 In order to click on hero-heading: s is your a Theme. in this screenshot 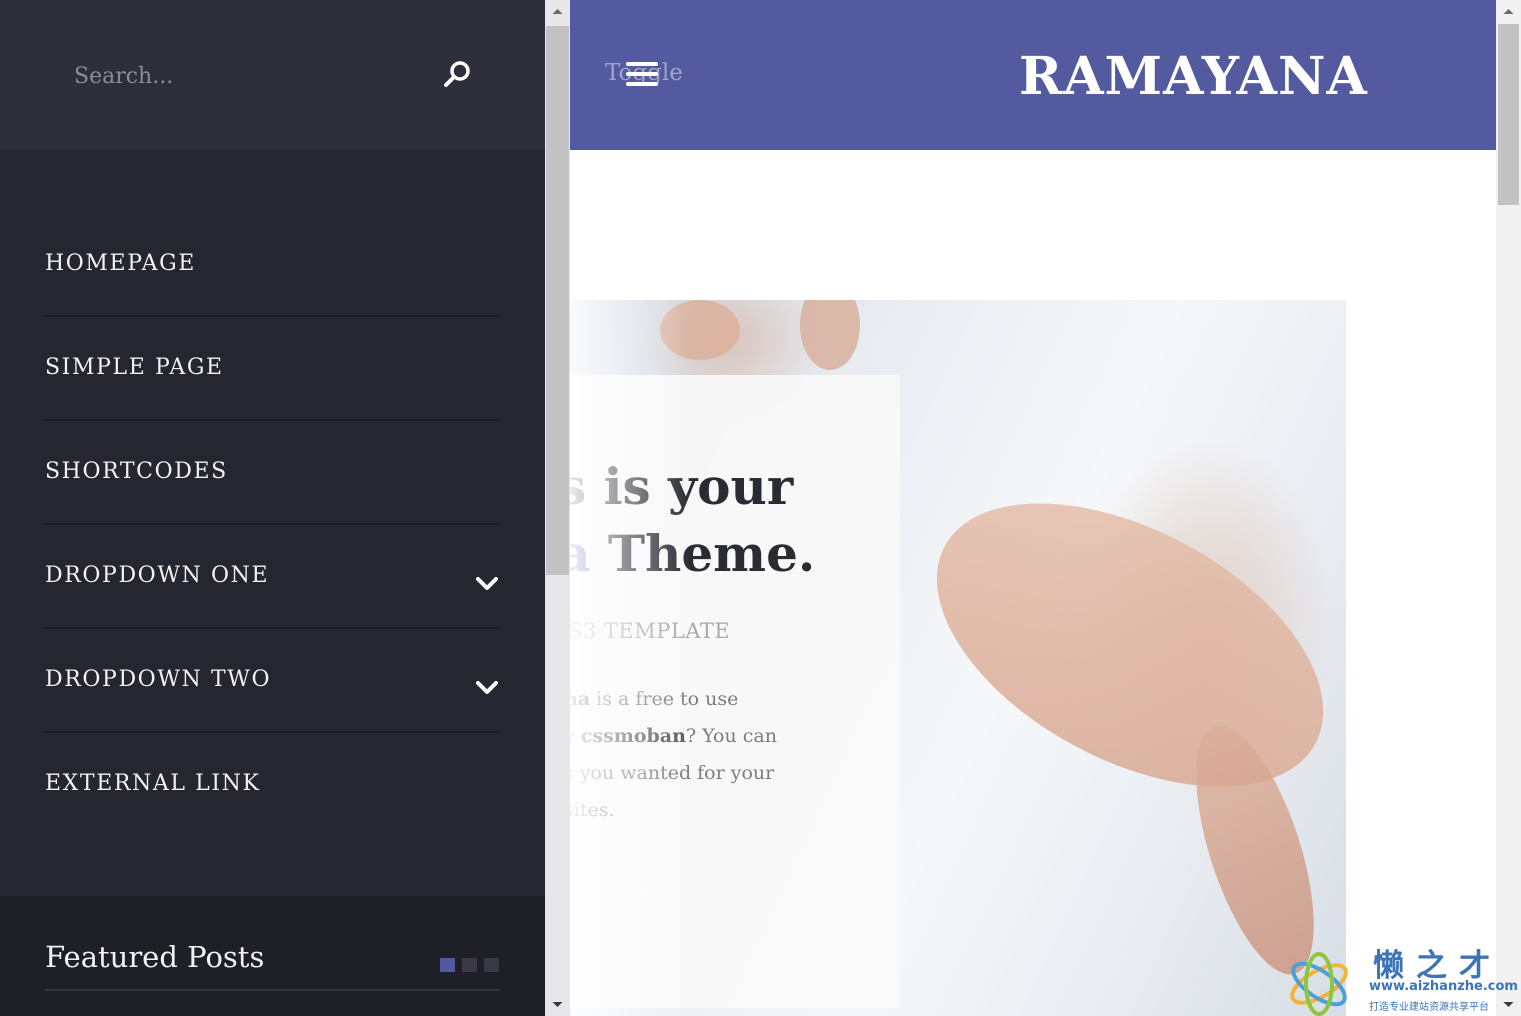, I will do `click(692, 520)`.